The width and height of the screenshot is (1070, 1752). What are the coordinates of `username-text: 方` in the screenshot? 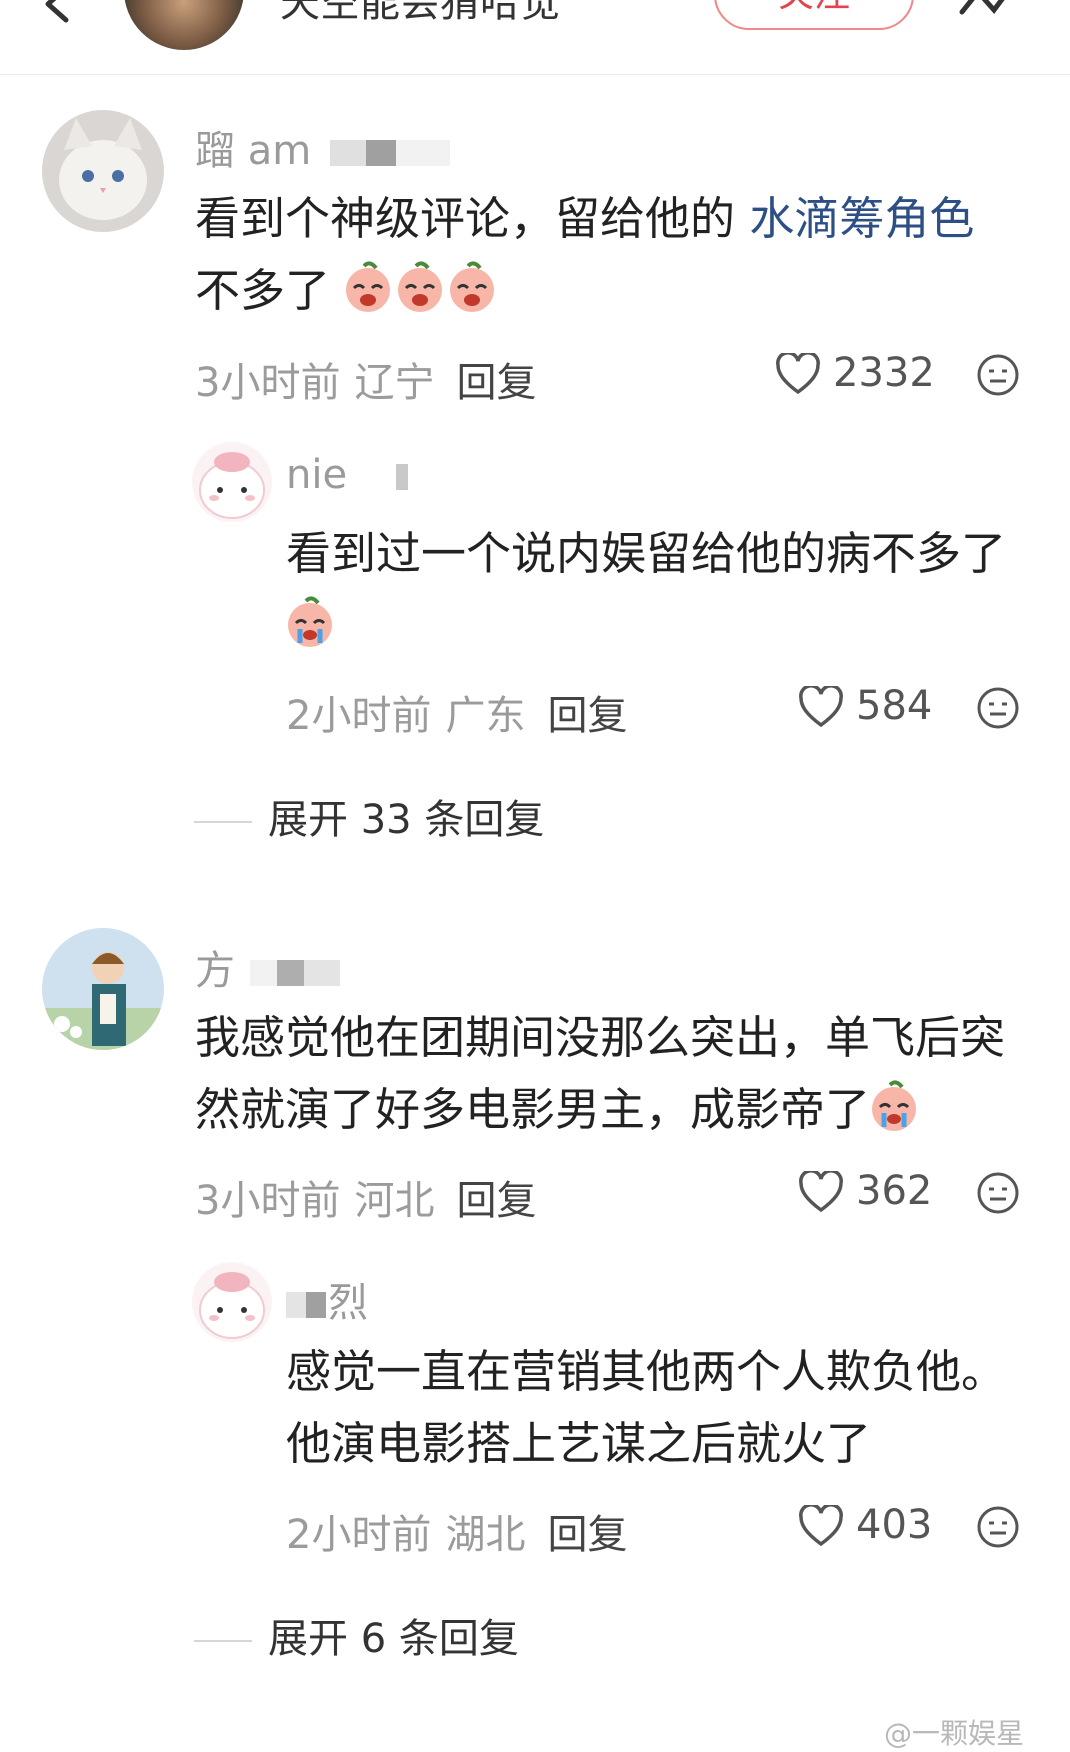 It's located at (215, 971).